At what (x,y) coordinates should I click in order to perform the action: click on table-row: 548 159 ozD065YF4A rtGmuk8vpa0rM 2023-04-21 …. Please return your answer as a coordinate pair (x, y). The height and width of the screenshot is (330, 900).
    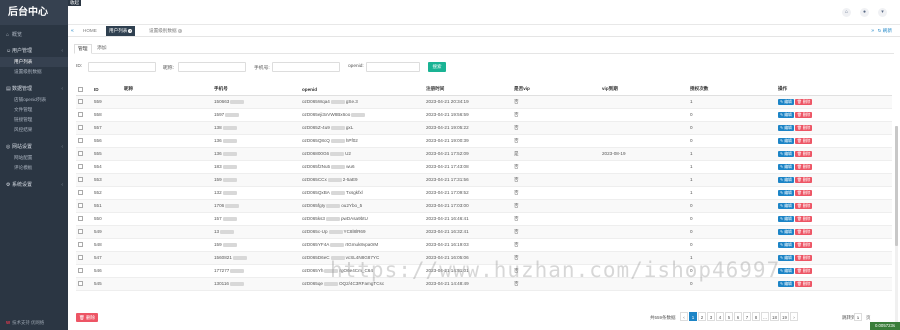
    Looking at the image, I should click on (484, 245).